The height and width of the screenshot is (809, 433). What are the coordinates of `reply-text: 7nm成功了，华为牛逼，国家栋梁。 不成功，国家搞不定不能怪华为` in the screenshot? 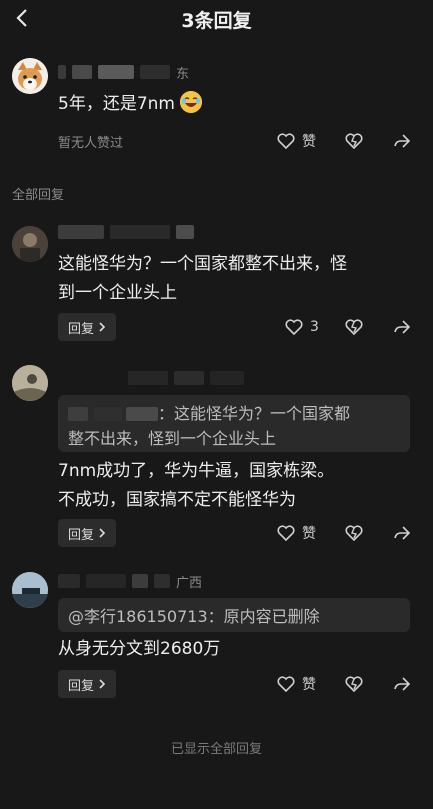 It's located at (196, 485).